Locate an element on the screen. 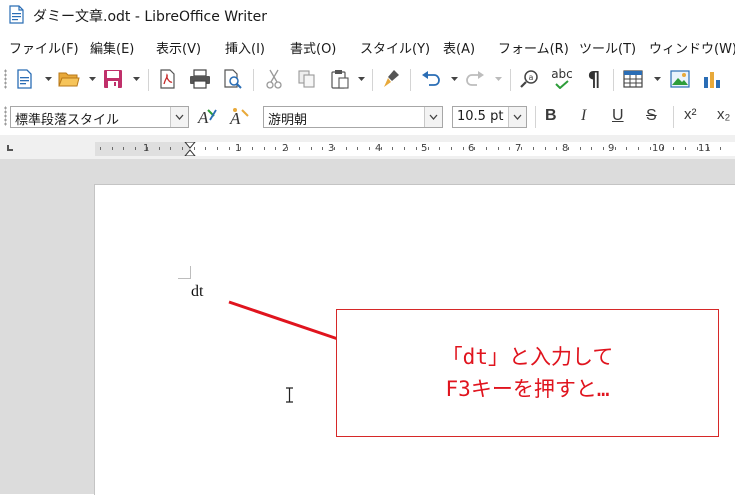 The width and height of the screenshot is (735, 495). find-replace-button: a is located at coordinates (530, 79).